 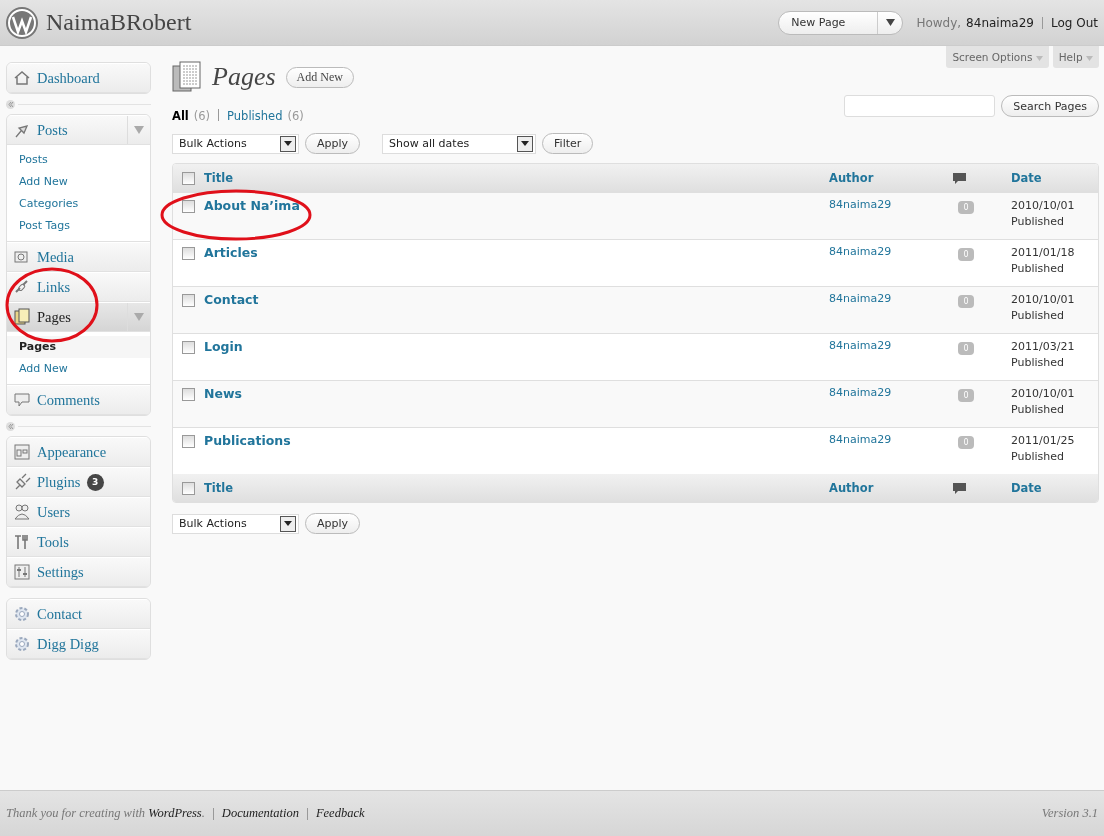 What do you see at coordinates (1043, 299) in the screenshot?
I see `date-text: 2010/10/01` at bounding box center [1043, 299].